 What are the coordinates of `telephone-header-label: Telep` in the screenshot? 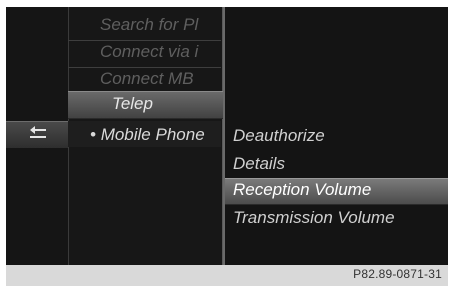 It's located at (132, 103).